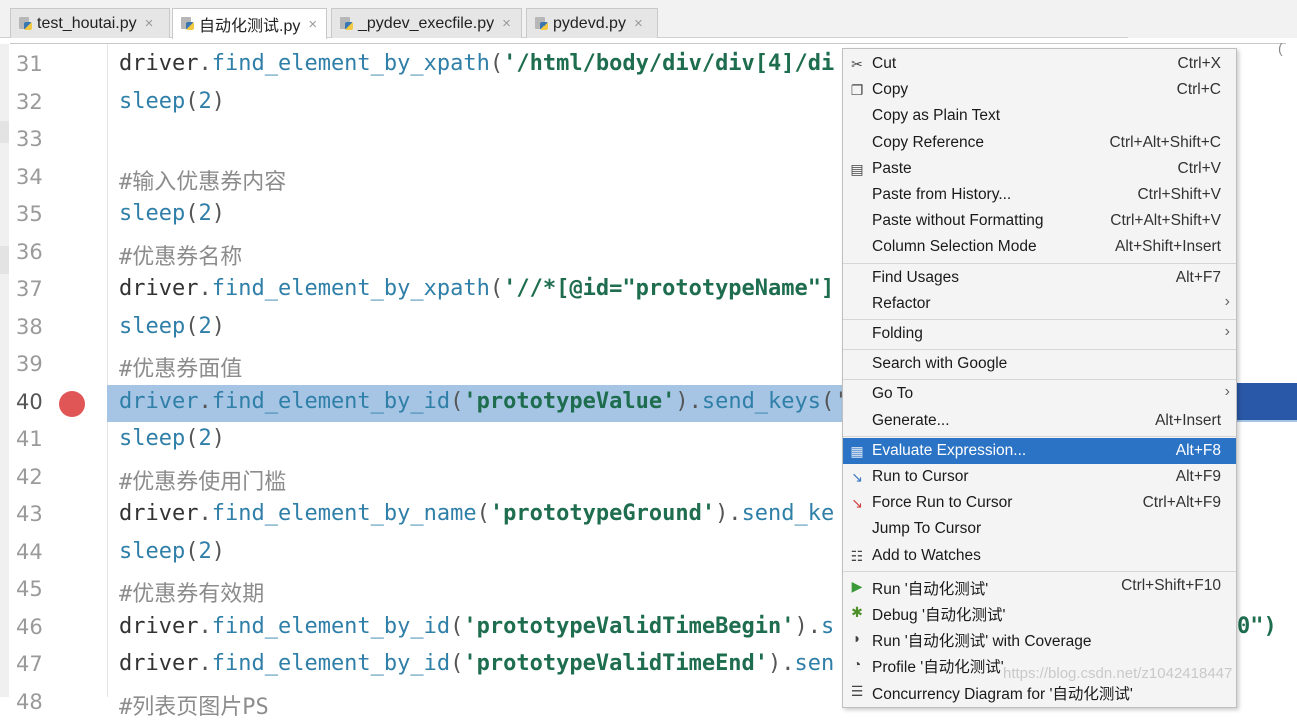 The height and width of the screenshot is (721, 1297). I want to click on code-line: #输入优惠券内容, so click(202, 180).